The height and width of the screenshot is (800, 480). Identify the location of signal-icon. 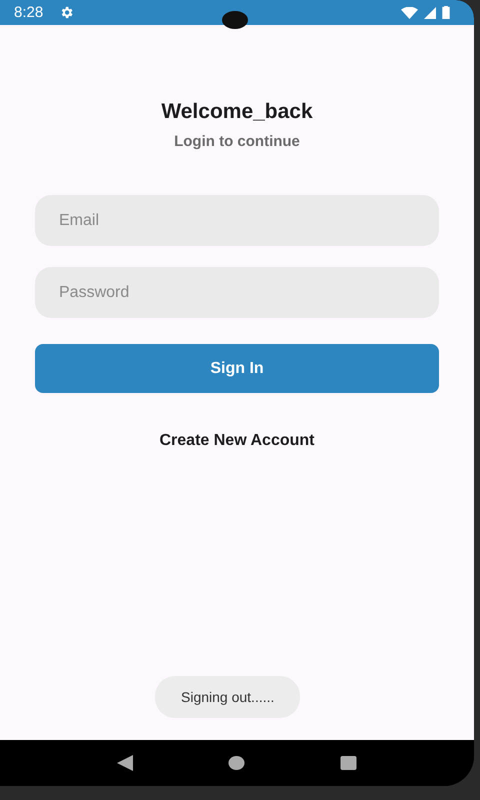
(430, 12).